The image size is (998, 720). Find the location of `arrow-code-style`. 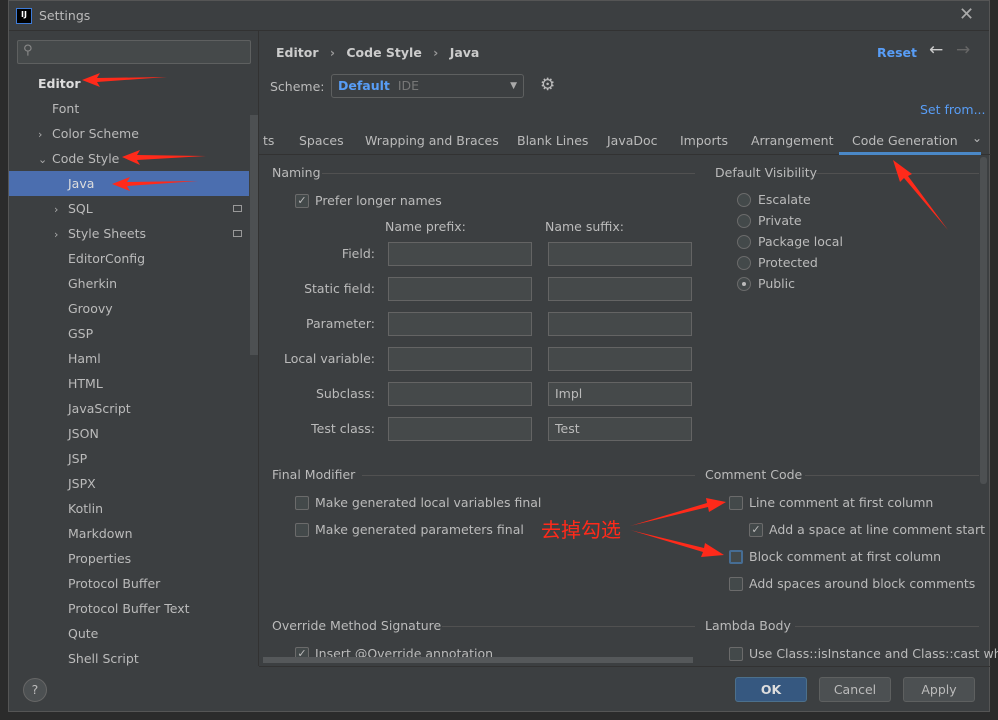

arrow-code-style is located at coordinates (164, 157).